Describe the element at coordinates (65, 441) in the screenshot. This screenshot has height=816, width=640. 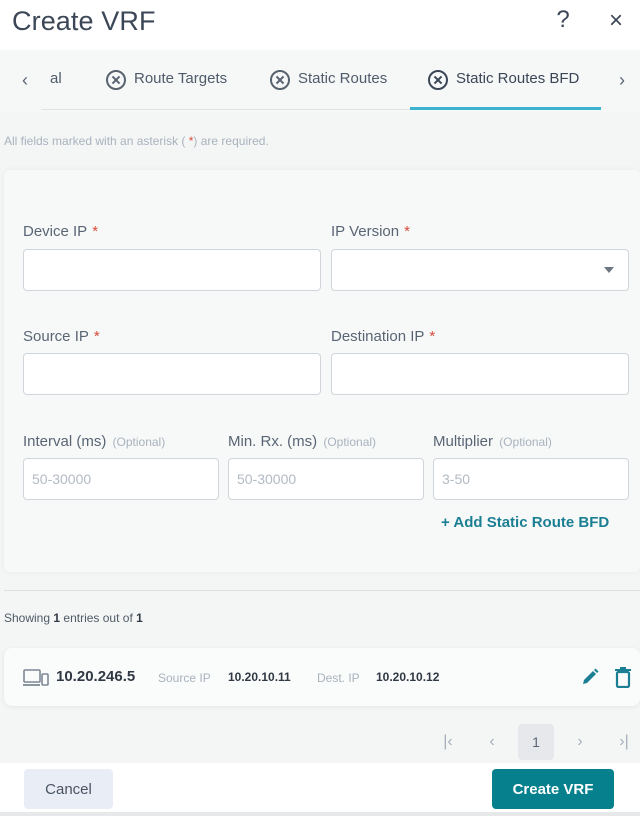
I see `label-text: Interval (ms)` at that location.